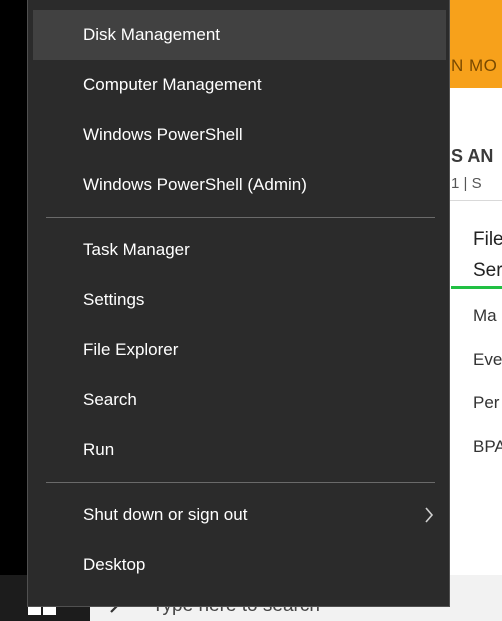 The width and height of the screenshot is (502, 621). What do you see at coordinates (114, 299) in the screenshot?
I see `menu-item-label: Settings` at bounding box center [114, 299].